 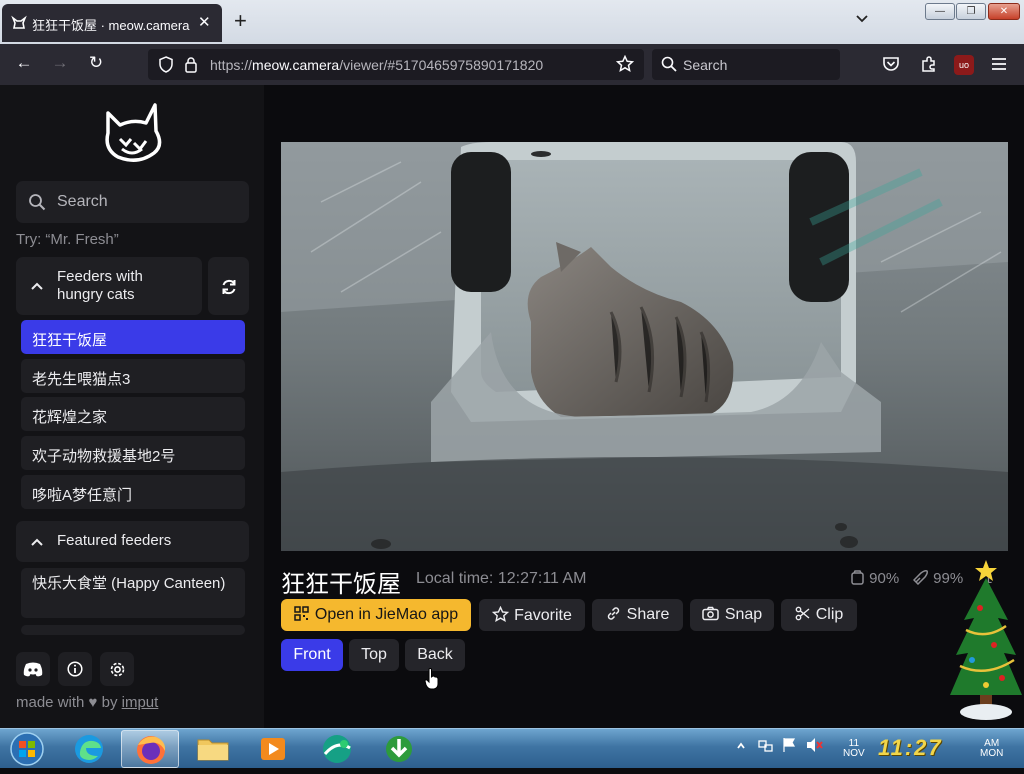 What do you see at coordinates (240, 21) in the screenshot?
I see `new-tab-button: +` at bounding box center [240, 21].